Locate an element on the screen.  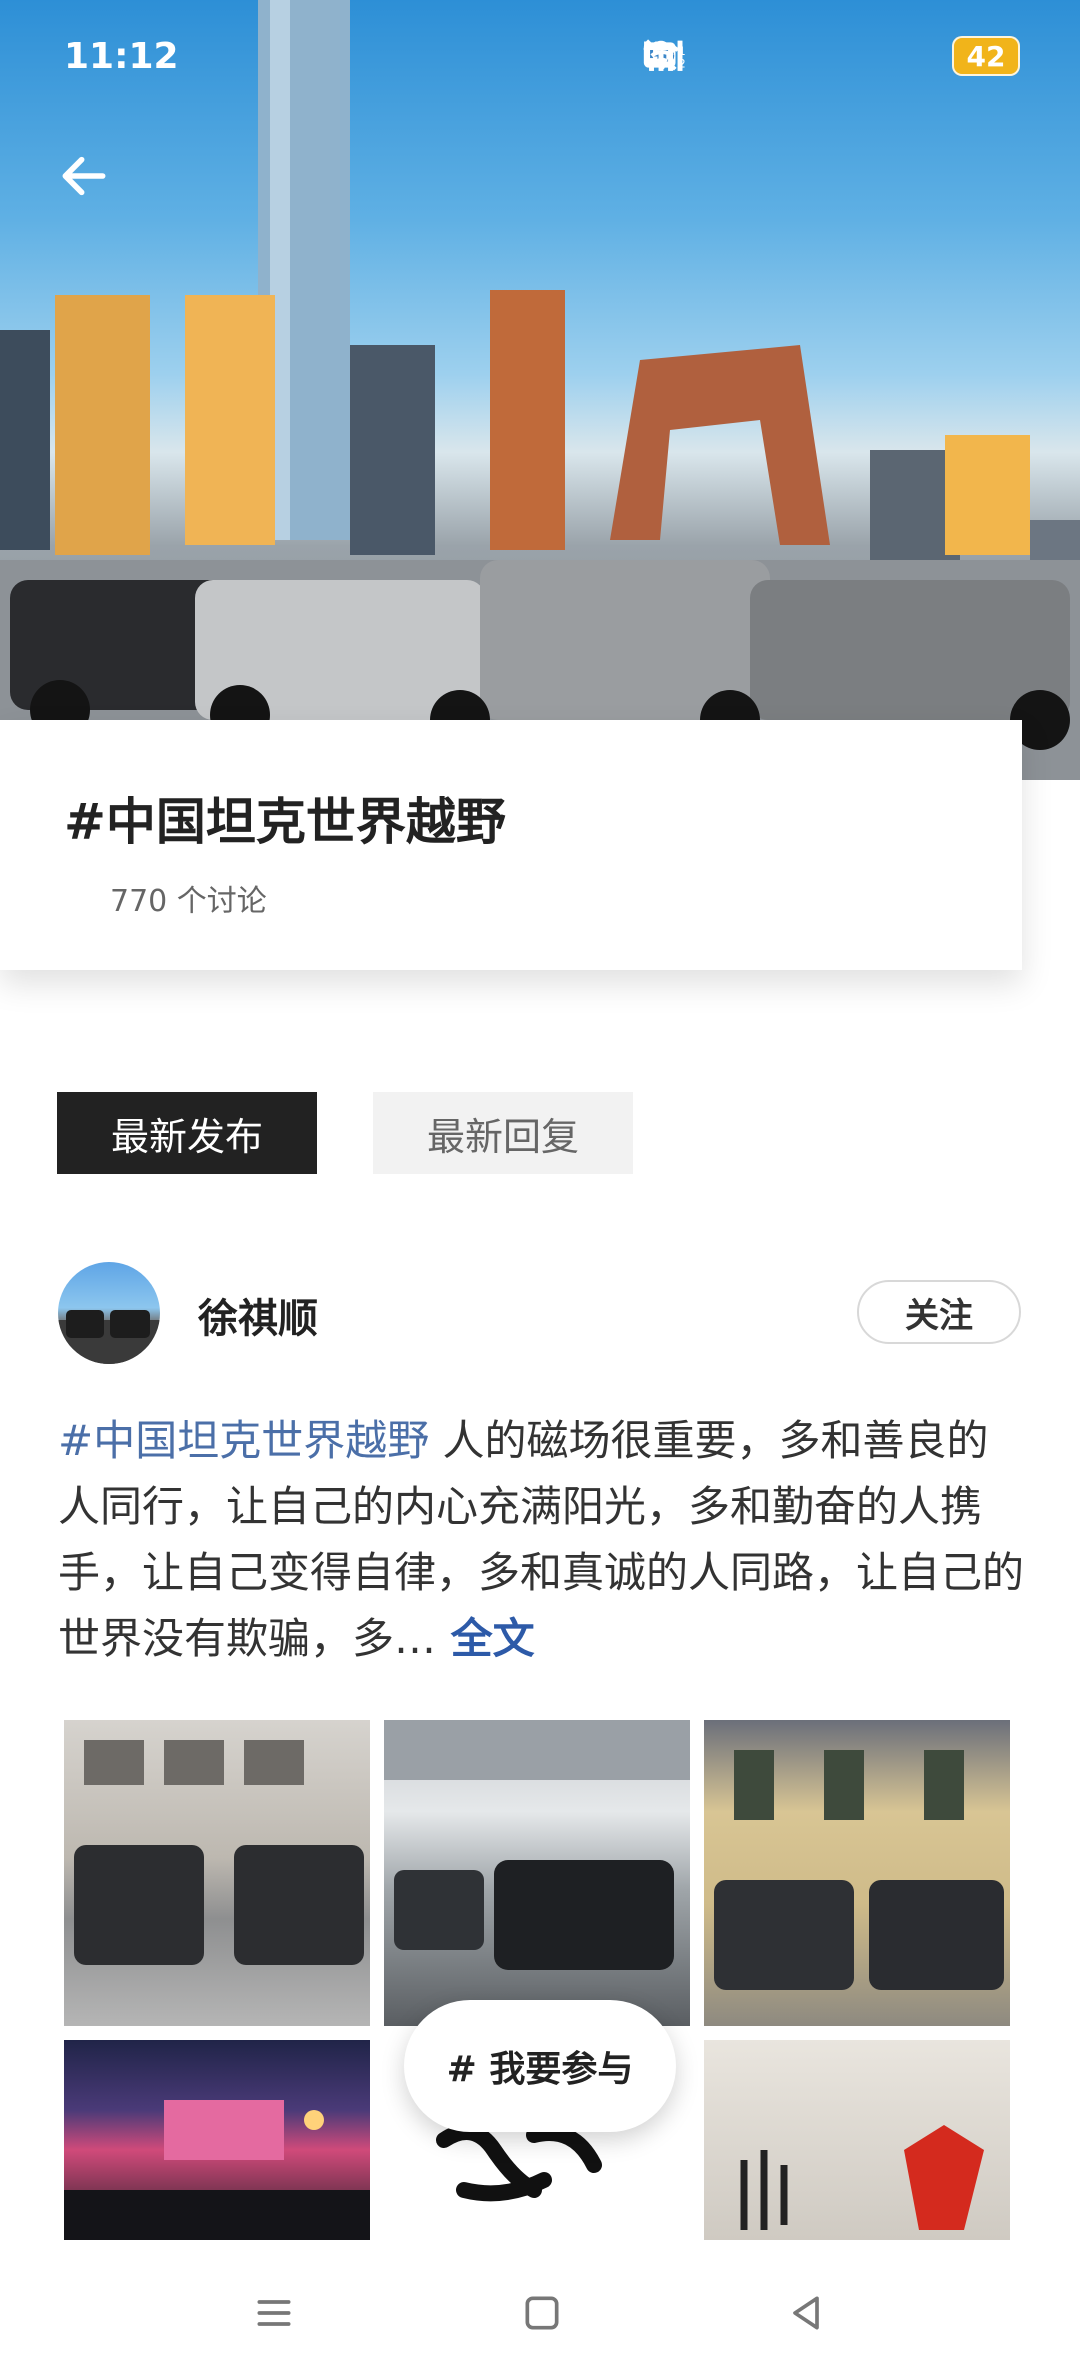
back-button is located at coordinates (91, 183).